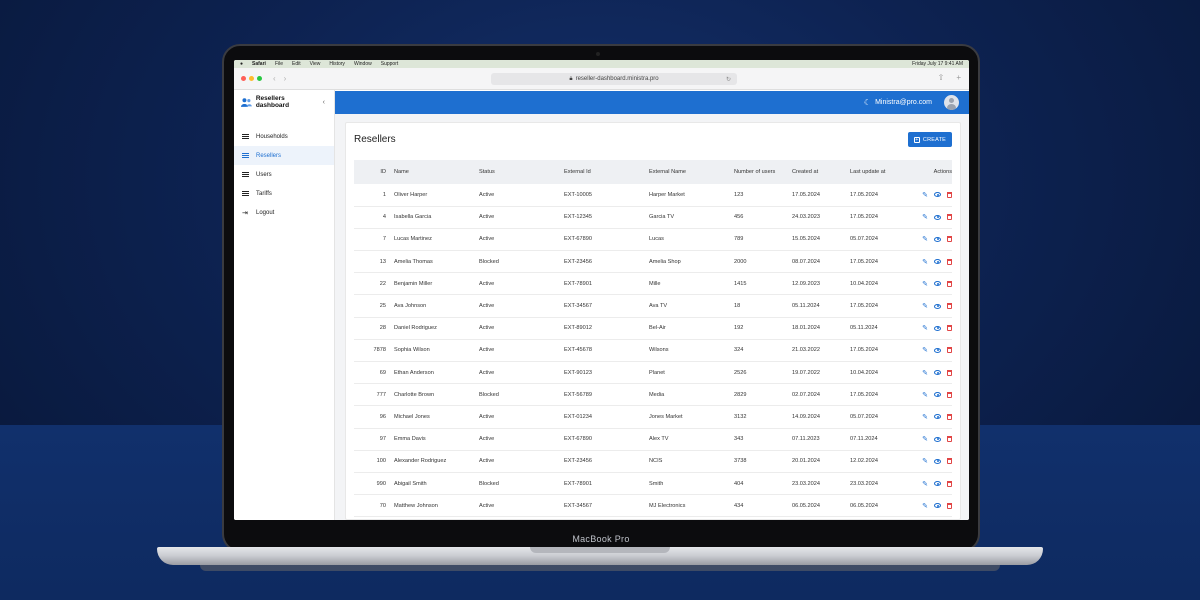  Describe the element at coordinates (929, 139) in the screenshot. I see `create-button: + CREATE` at that location.